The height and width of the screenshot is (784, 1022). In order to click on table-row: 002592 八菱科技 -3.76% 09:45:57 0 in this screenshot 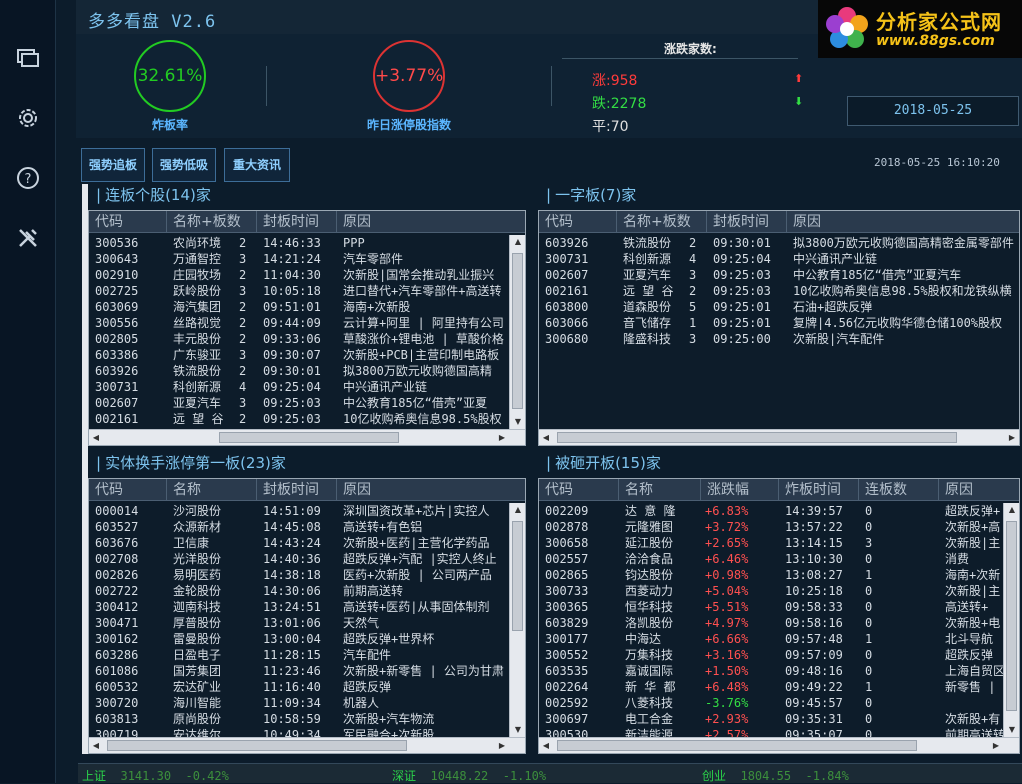, I will do `click(771, 703)`.